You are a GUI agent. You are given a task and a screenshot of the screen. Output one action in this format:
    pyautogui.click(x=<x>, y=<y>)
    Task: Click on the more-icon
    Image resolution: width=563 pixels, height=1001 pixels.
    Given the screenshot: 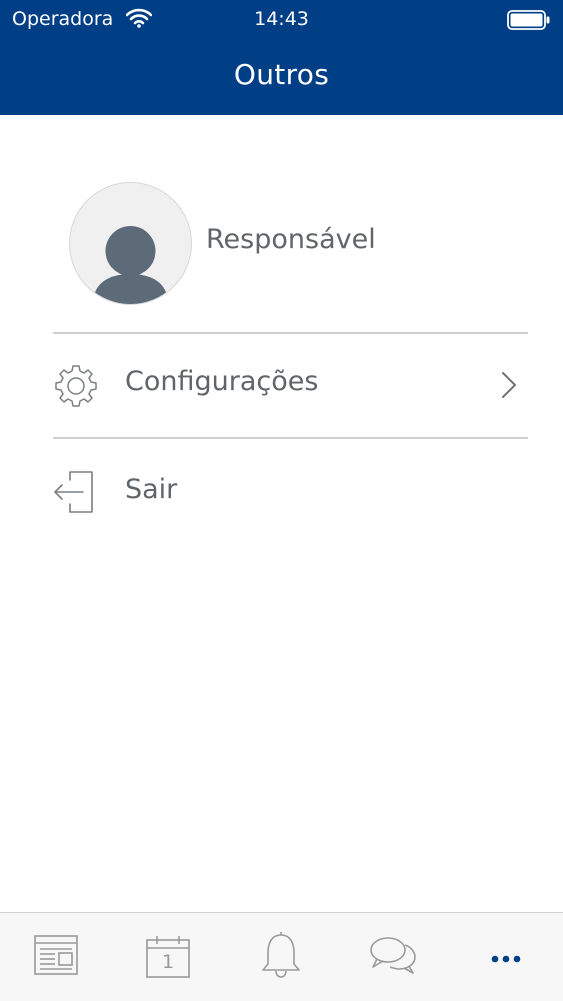 What is the action you would take?
    pyautogui.click(x=506, y=957)
    